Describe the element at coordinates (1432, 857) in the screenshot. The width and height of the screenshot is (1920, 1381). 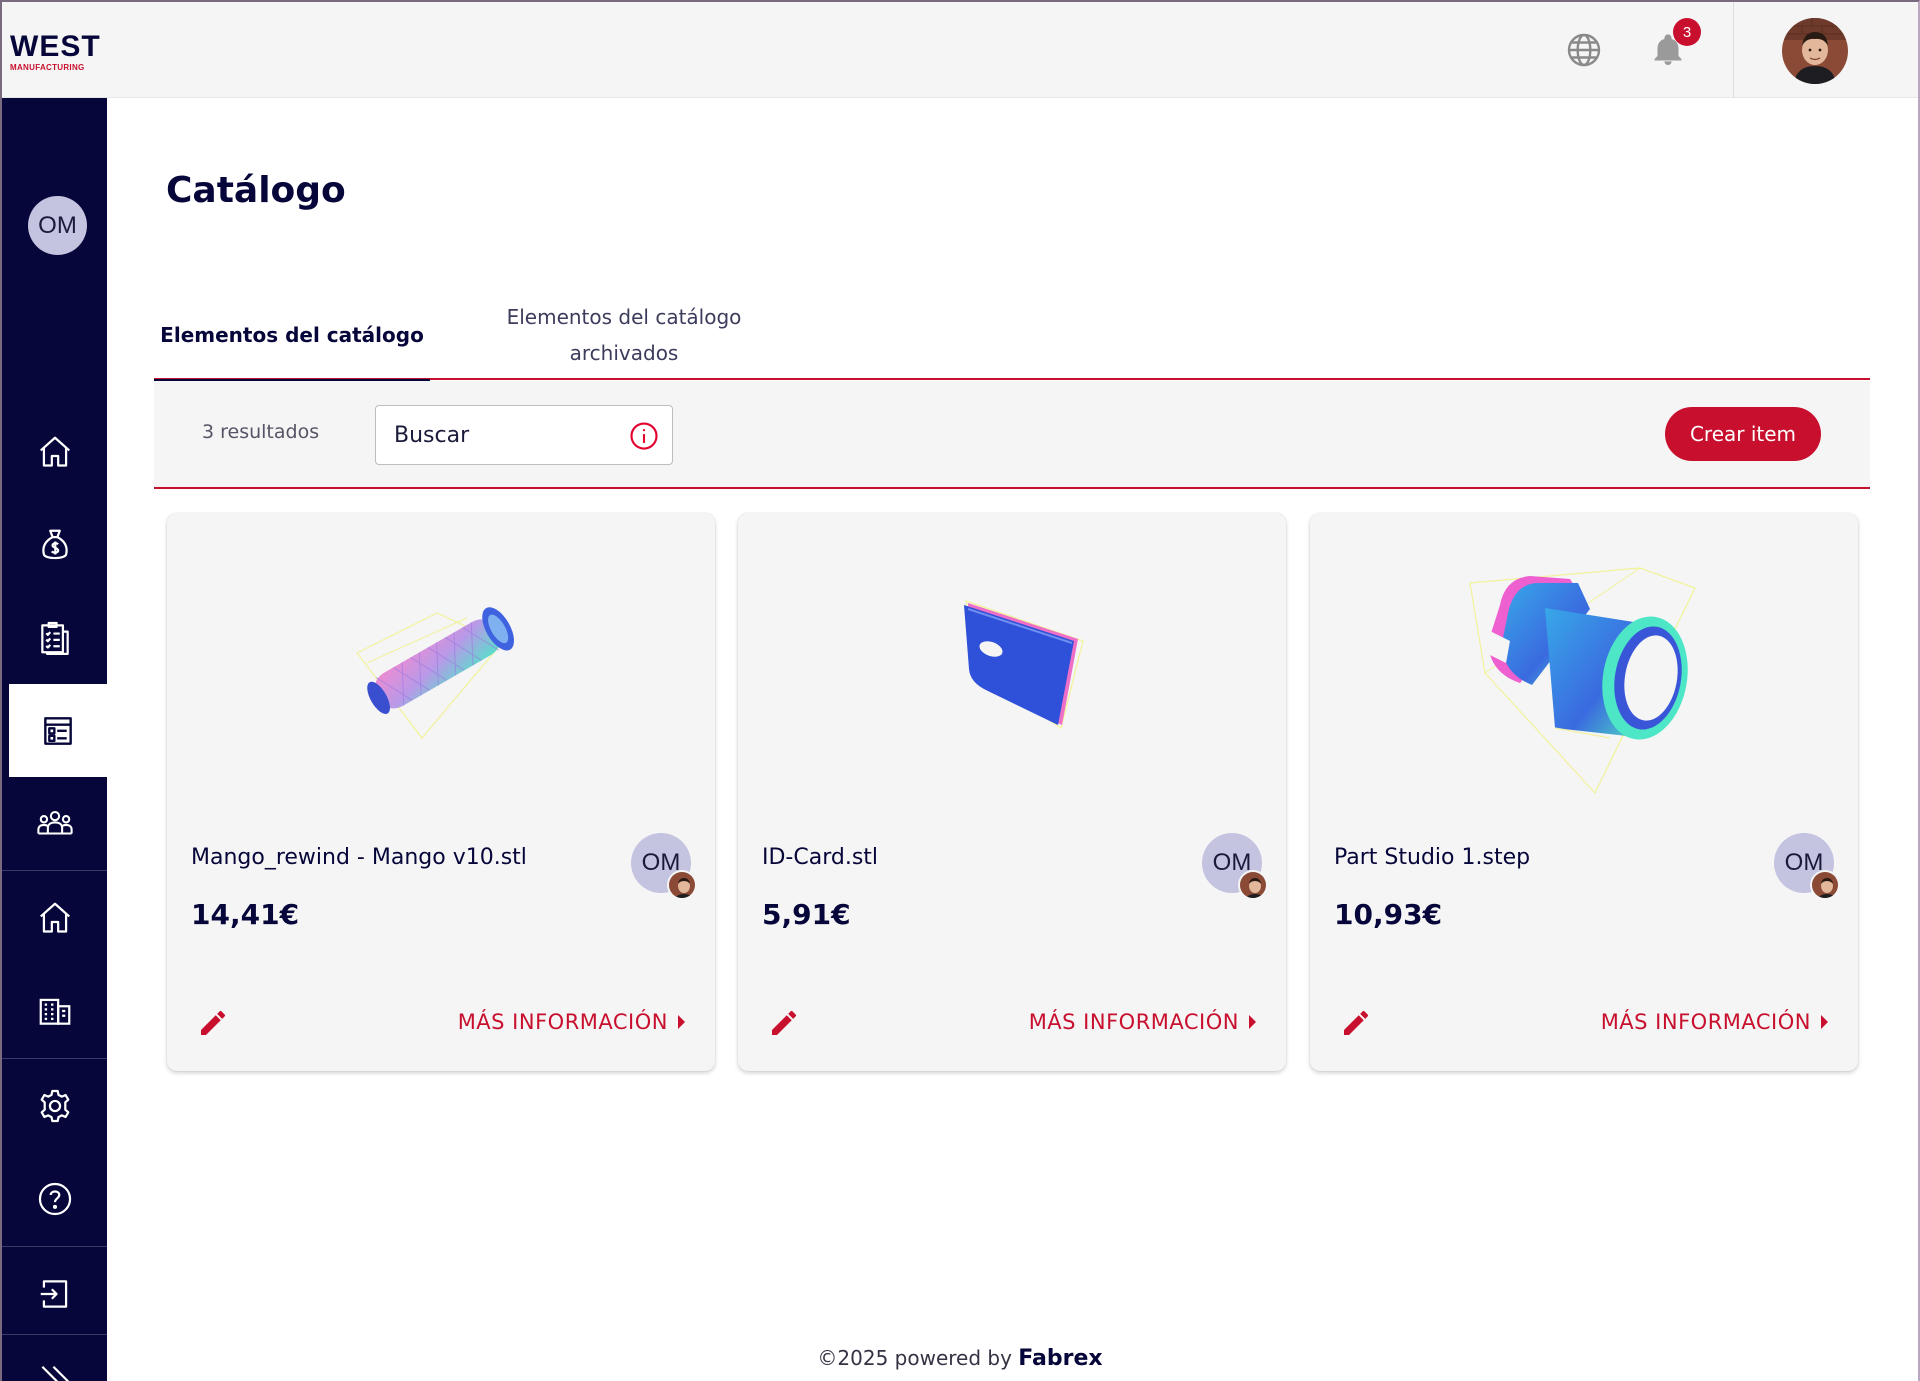
I see `item-name: Part Studio 1.step` at that location.